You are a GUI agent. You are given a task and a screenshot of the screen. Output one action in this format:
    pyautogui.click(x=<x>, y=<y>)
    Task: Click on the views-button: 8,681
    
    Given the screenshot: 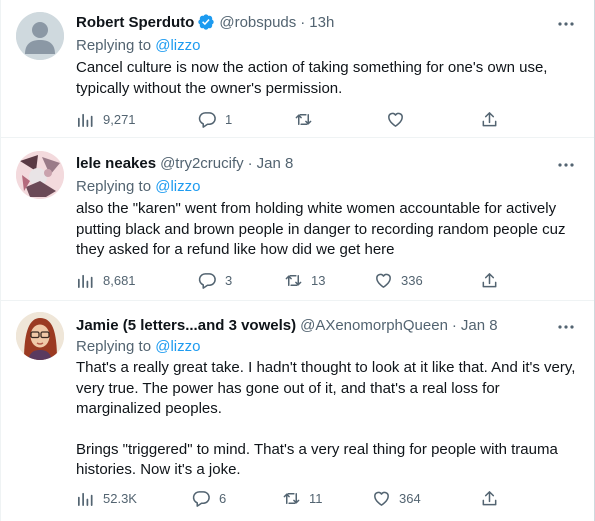 What is the action you would take?
    pyautogui.click(x=106, y=280)
    